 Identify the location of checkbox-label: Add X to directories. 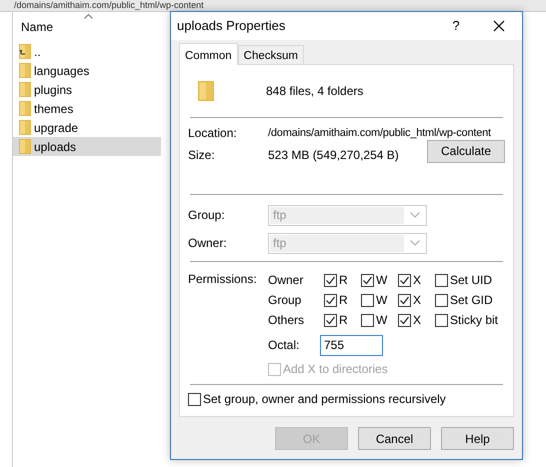
(335, 369).